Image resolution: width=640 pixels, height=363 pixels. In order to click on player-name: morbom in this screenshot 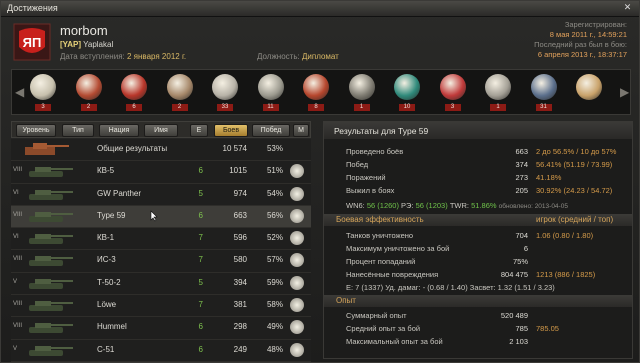, I will do `click(84, 30)`.